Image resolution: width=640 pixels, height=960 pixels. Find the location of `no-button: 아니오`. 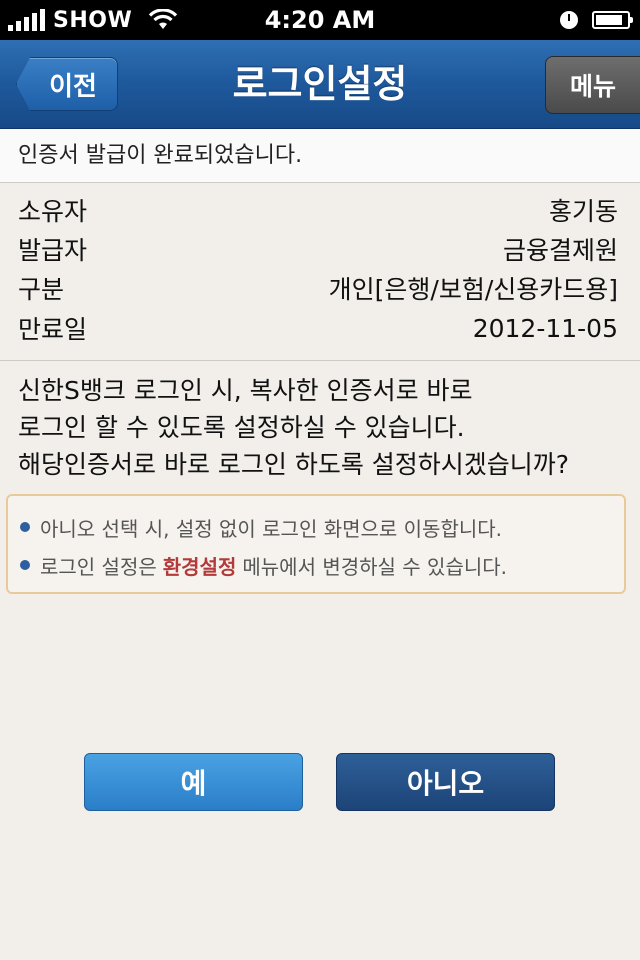

no-button: 아니오 is located at coordinates (445, 782).